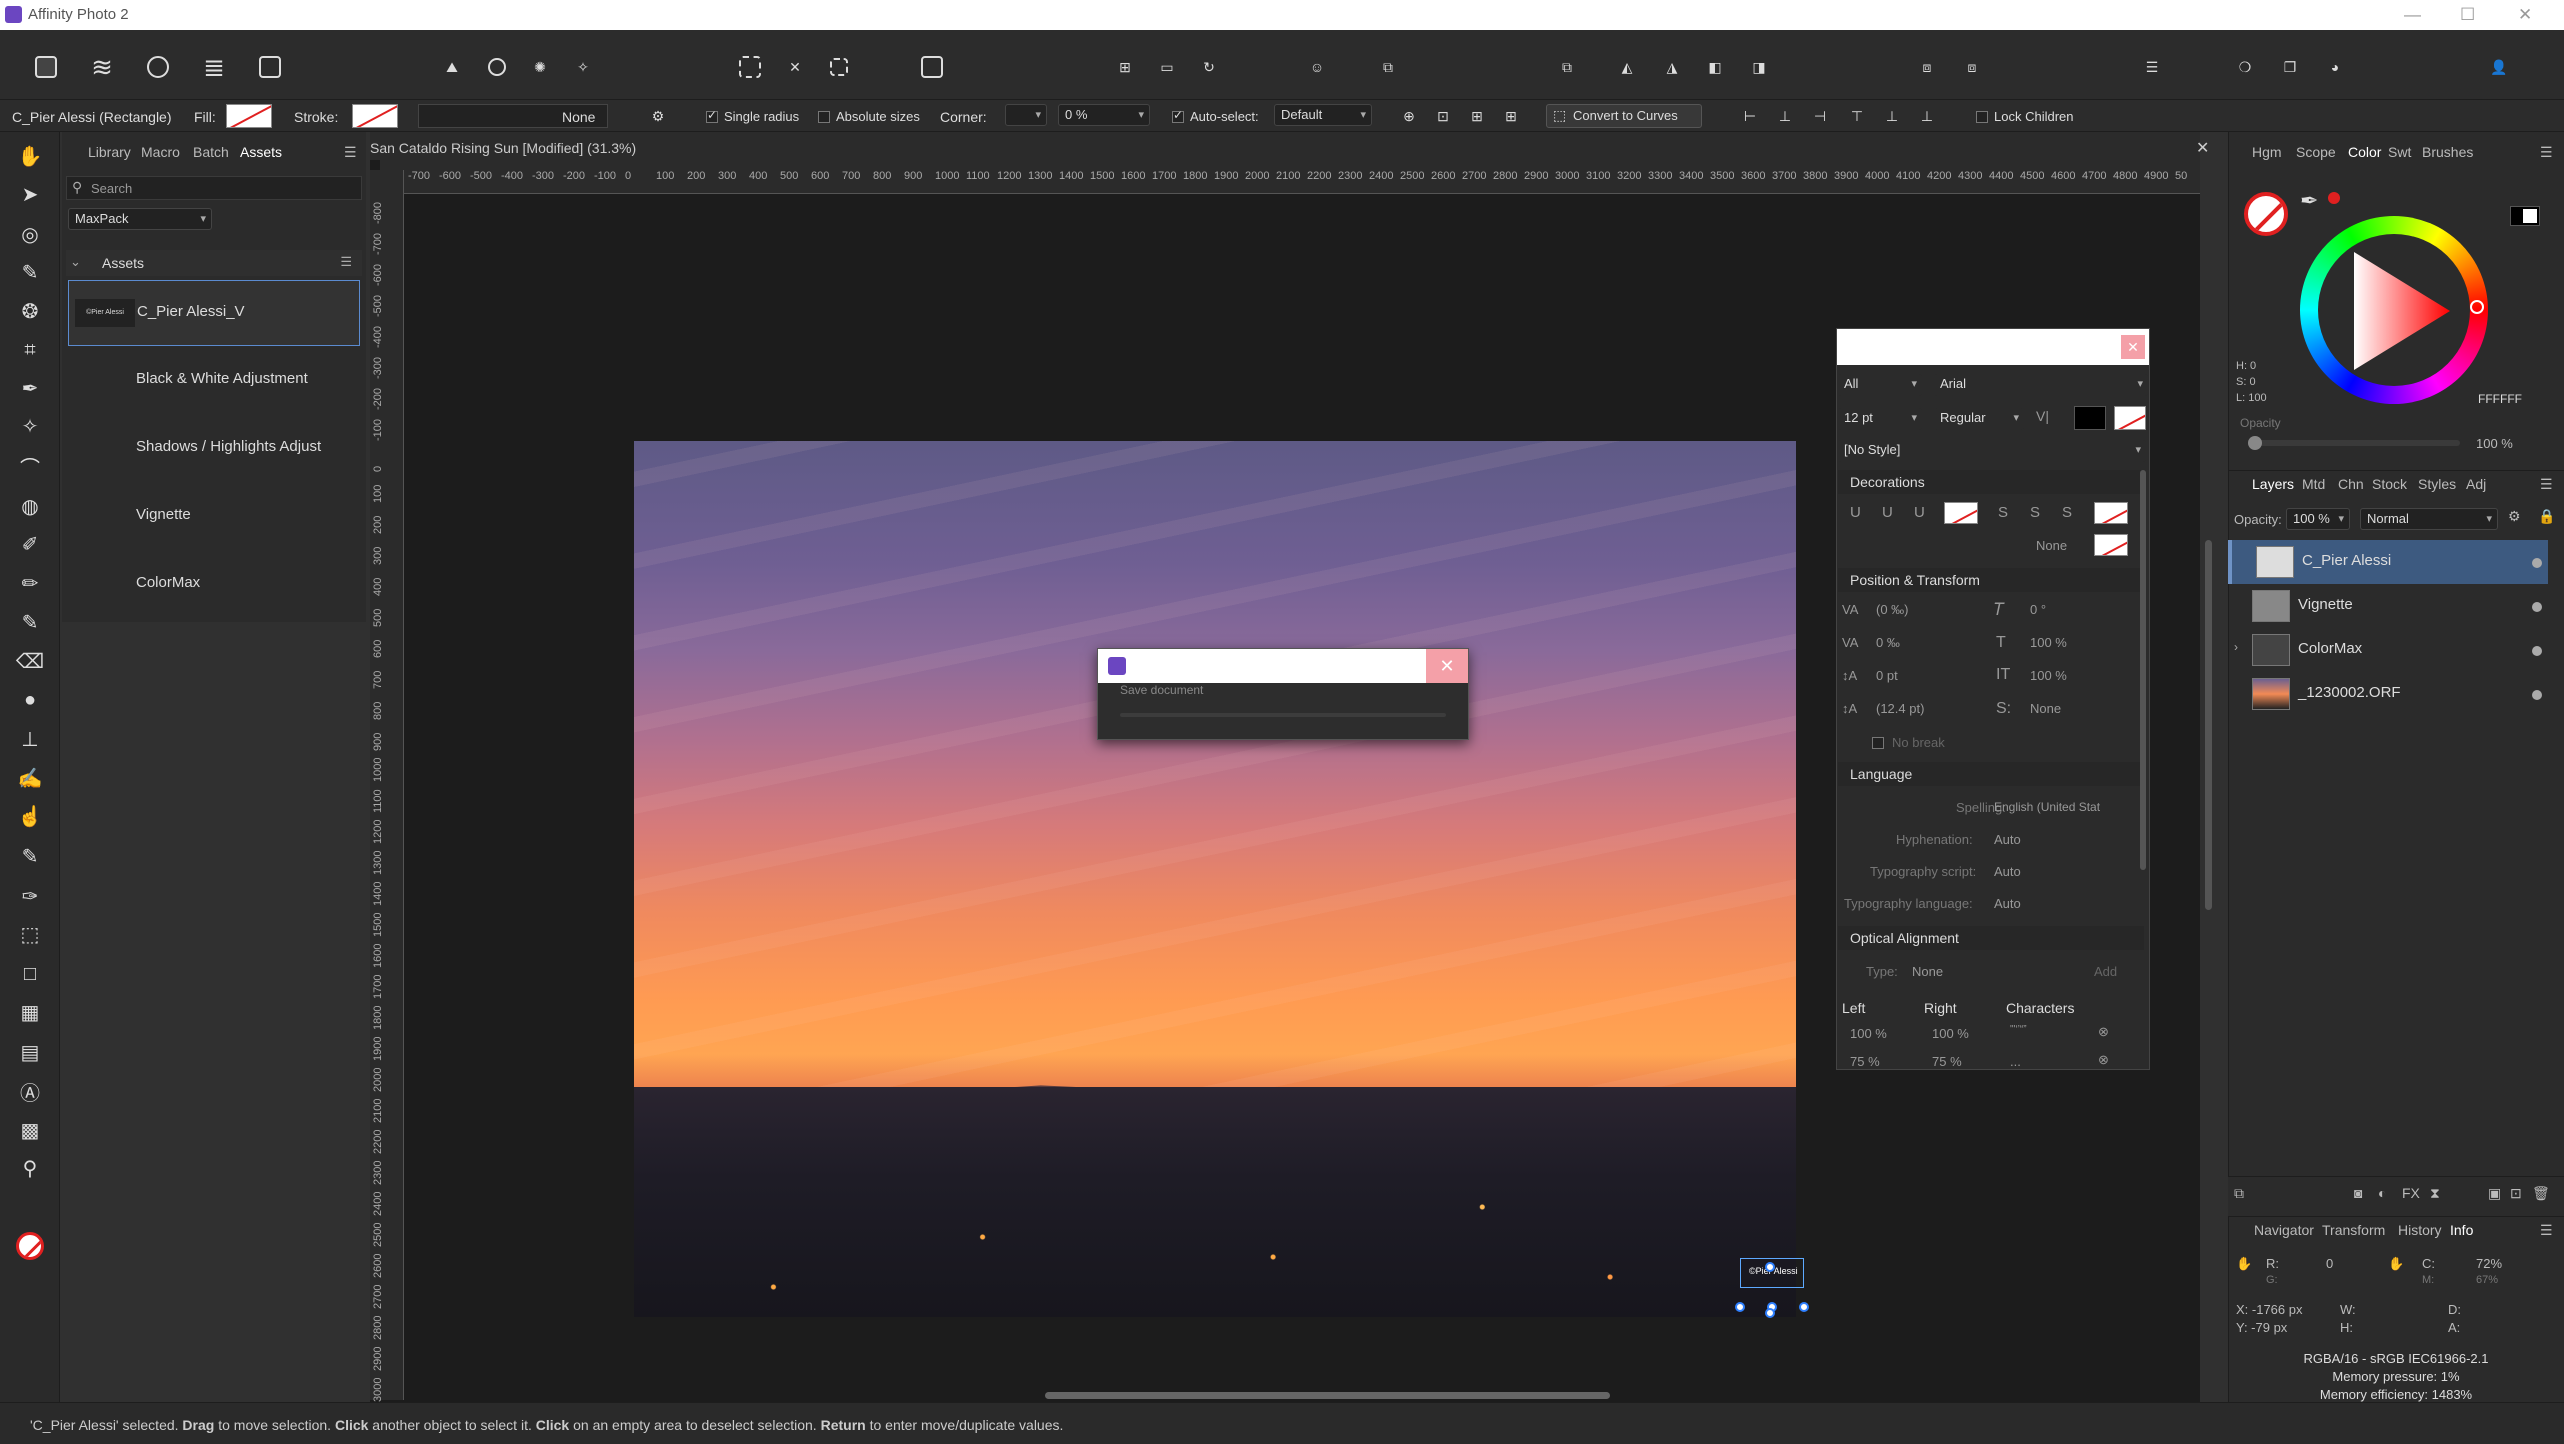  I want to click on asset-item: Black & White Adjustment, so click(214, 381).